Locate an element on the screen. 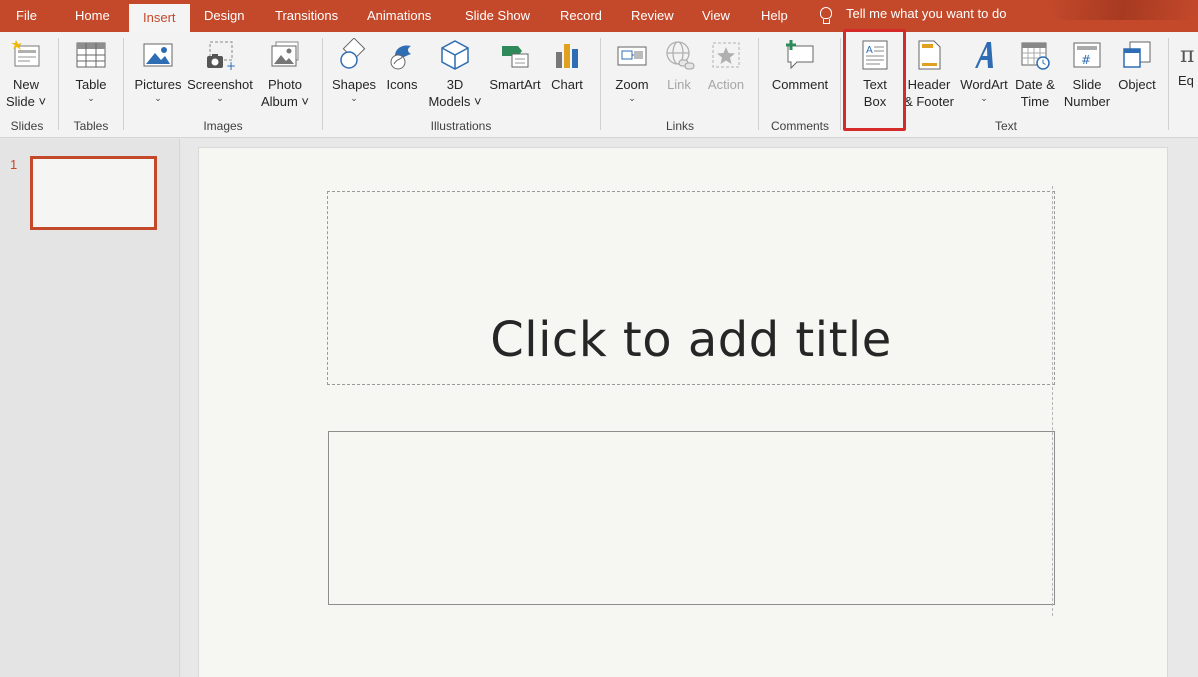 This screenshot has width=1198, height=677. alignment-guide is located at coordinates (1052, 401).